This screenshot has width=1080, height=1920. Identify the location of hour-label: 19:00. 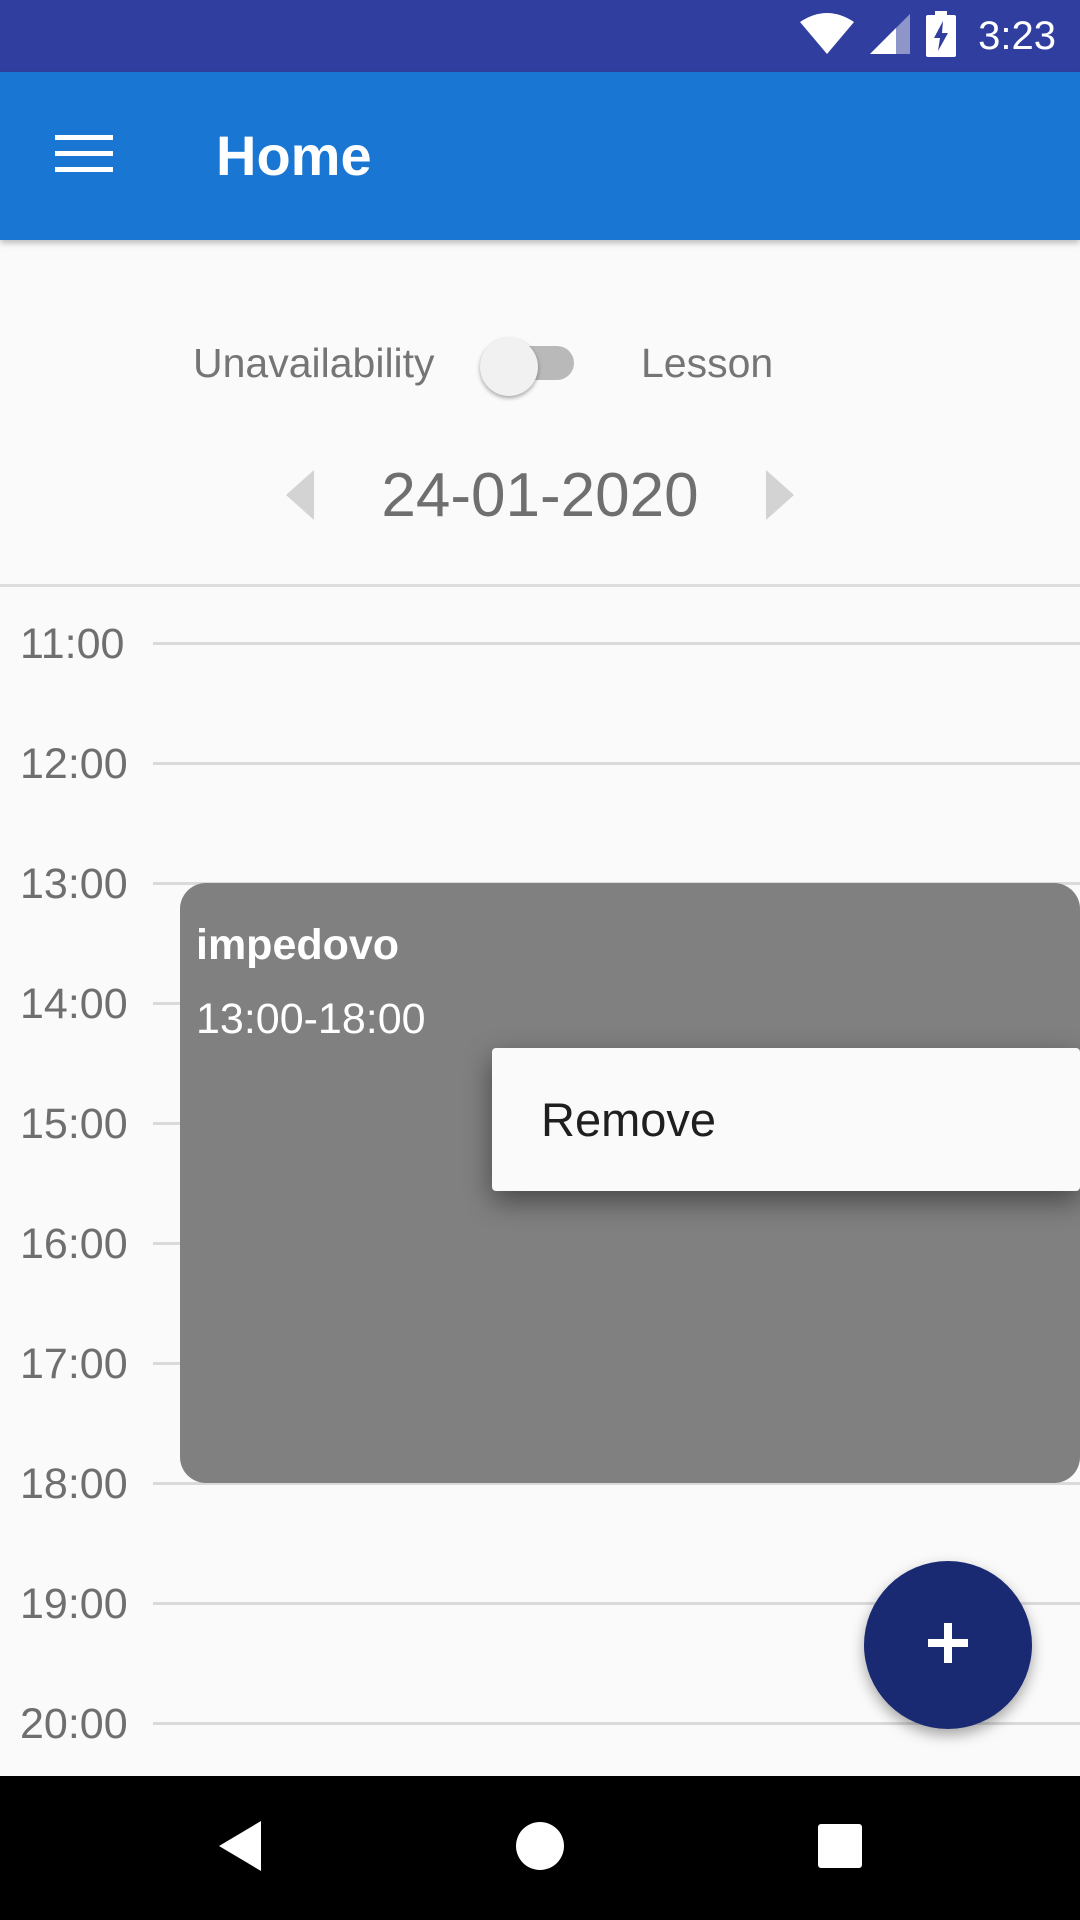
(74, 1604).